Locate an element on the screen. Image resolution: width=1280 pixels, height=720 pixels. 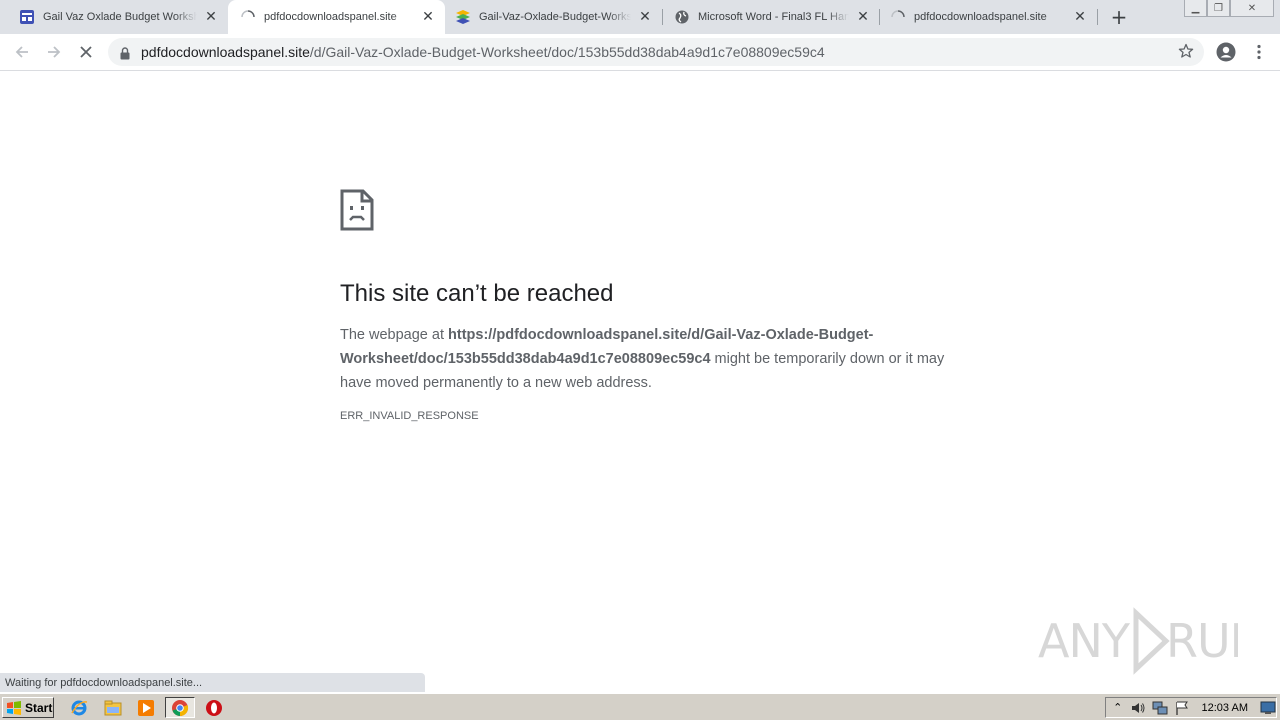
start-label: Start is located at coordinates (39, 707).